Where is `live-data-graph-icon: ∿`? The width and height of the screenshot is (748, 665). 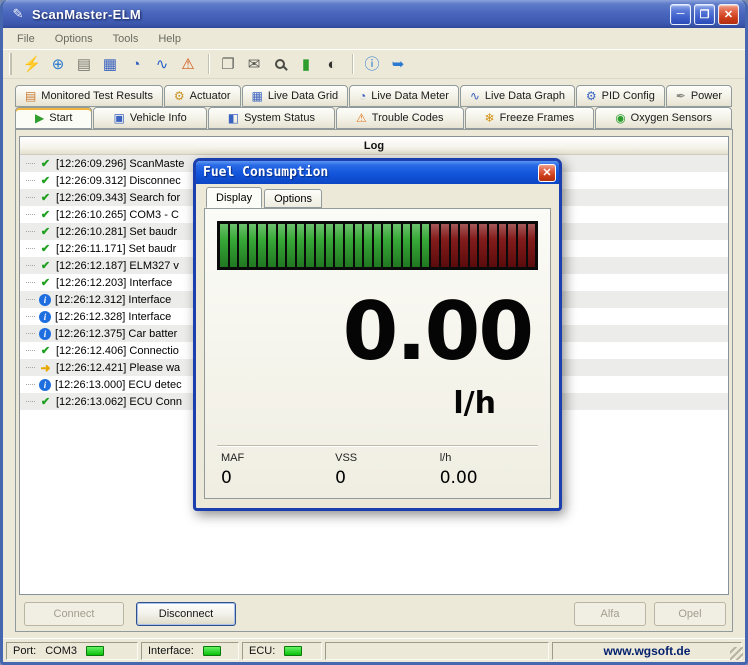 live-data-graph-icon: ∿ is located at coordinates (162, 64).